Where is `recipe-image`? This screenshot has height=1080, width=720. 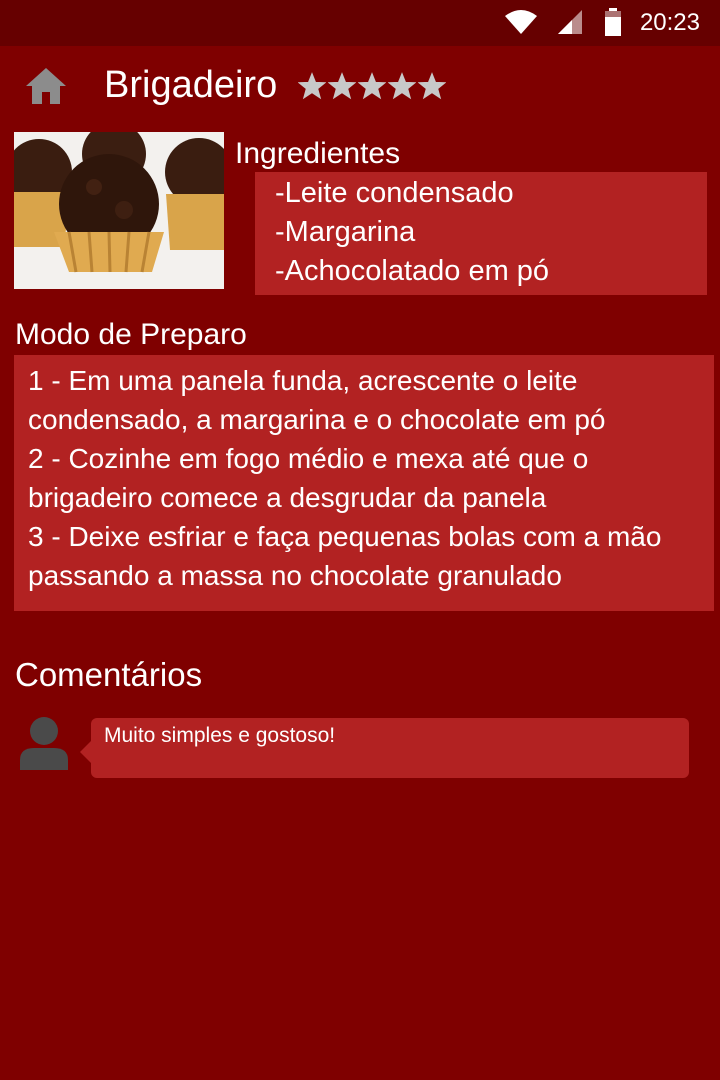 recipe-image is located at coordinates (119, 210).